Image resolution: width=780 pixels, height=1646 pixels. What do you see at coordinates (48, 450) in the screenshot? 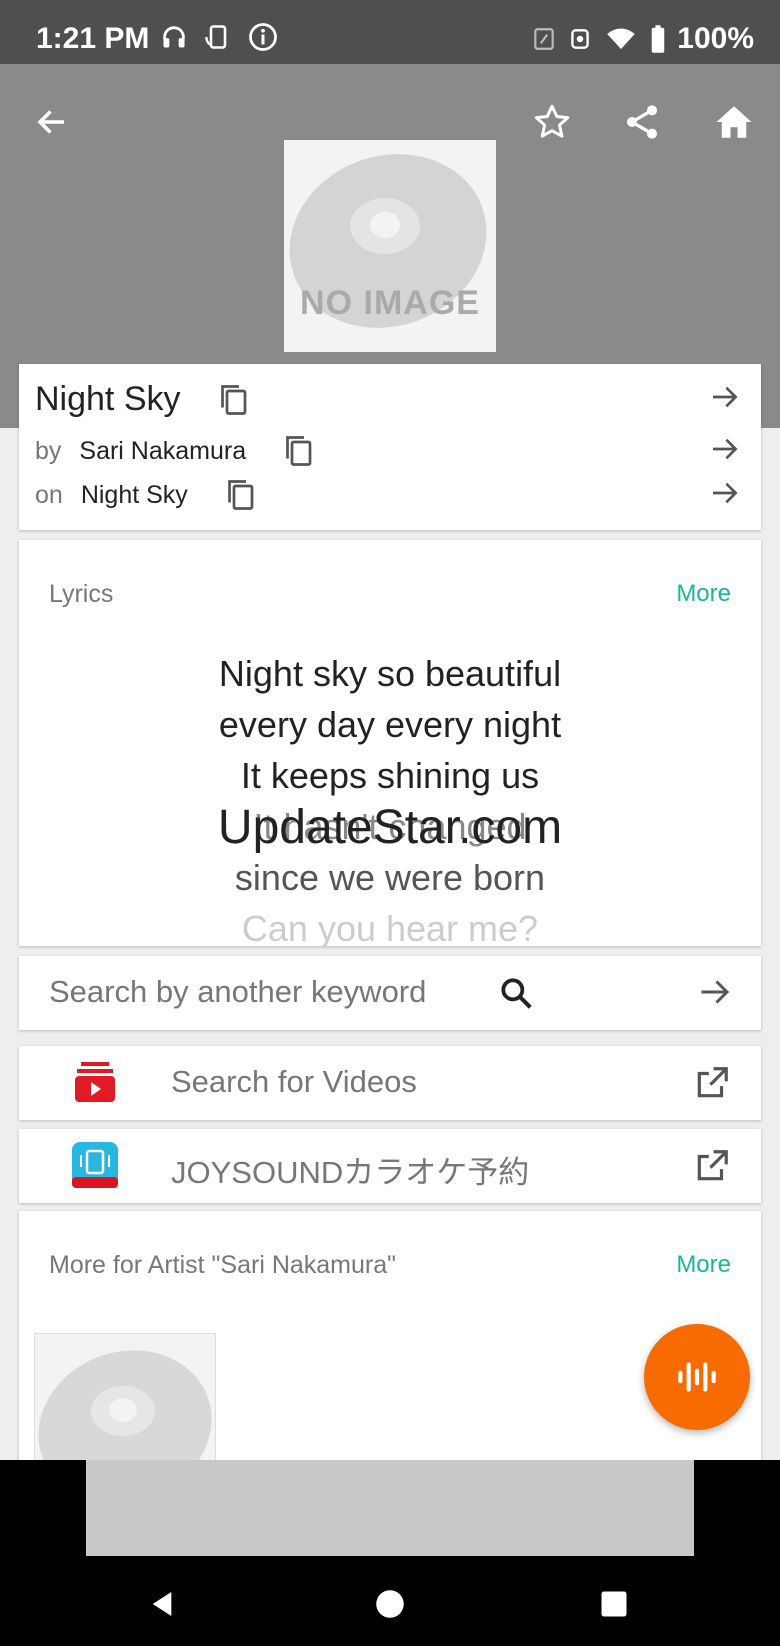
I see `artist-prefix: by` at bounding box center [48, 450].